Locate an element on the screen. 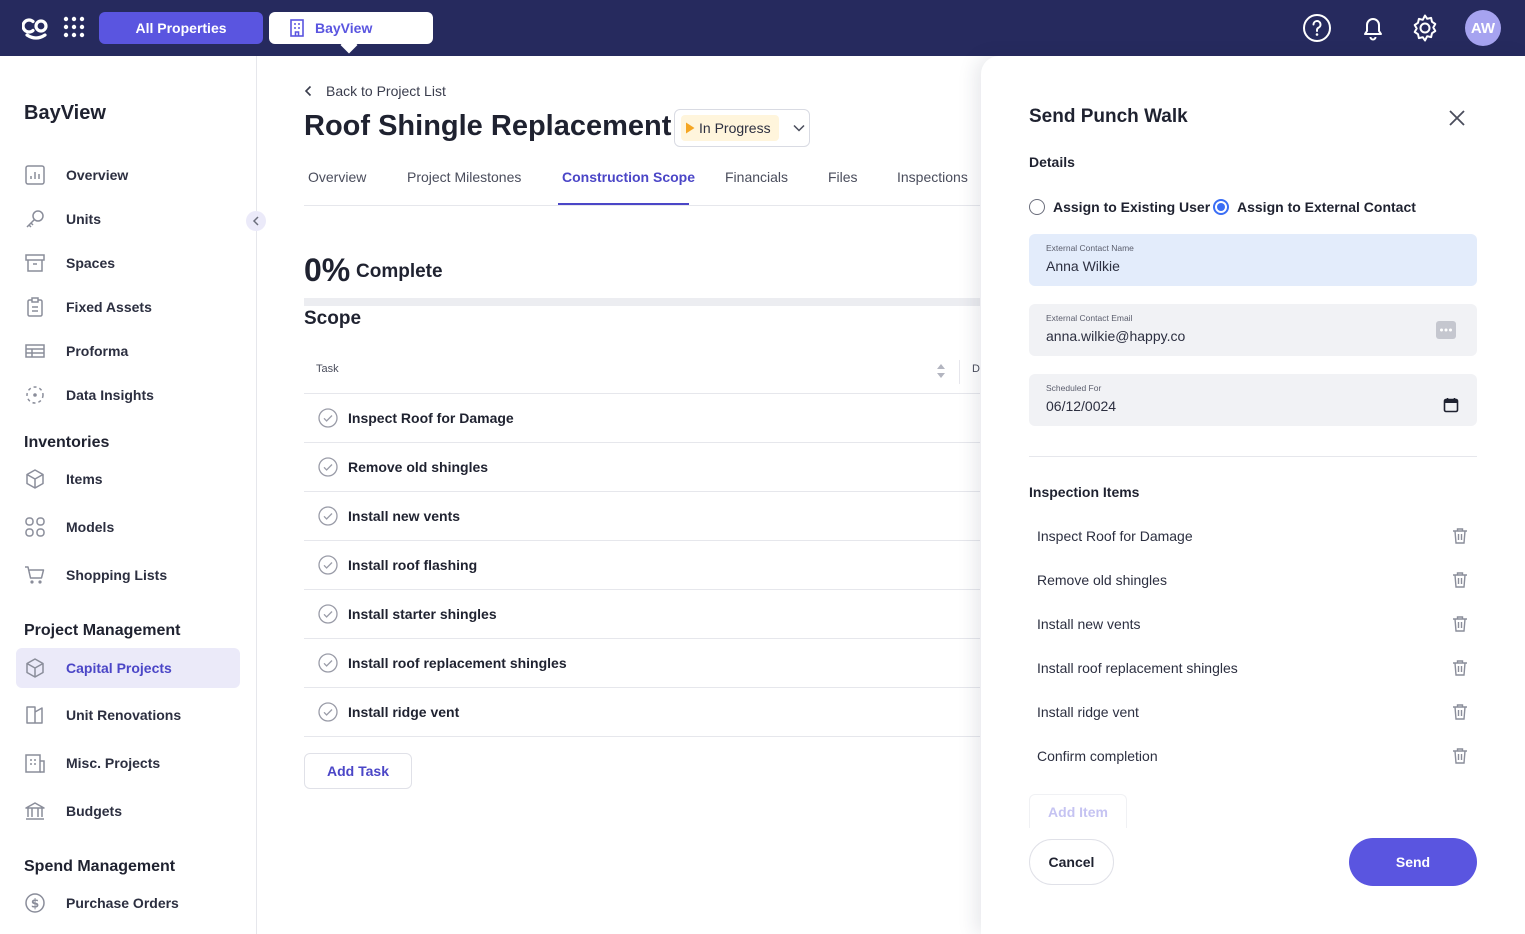 The image size is (1525, 934). box-icon is located at coordinates (35, 263).